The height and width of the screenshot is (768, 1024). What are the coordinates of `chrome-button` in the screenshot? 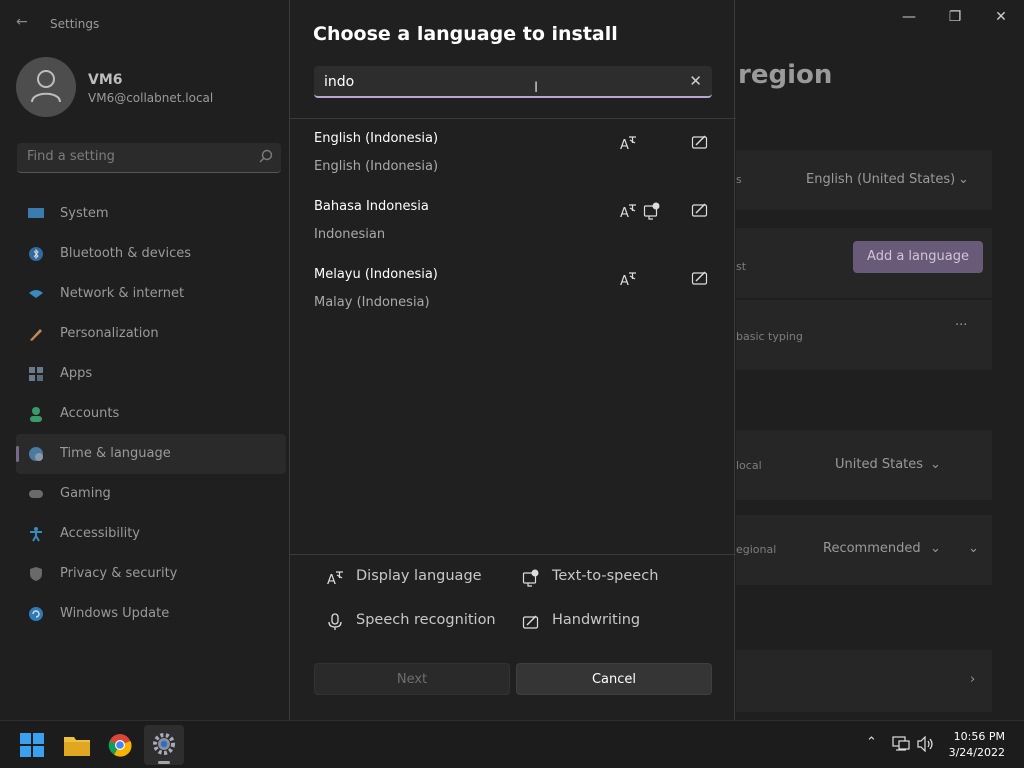 It's located at (120, 745).